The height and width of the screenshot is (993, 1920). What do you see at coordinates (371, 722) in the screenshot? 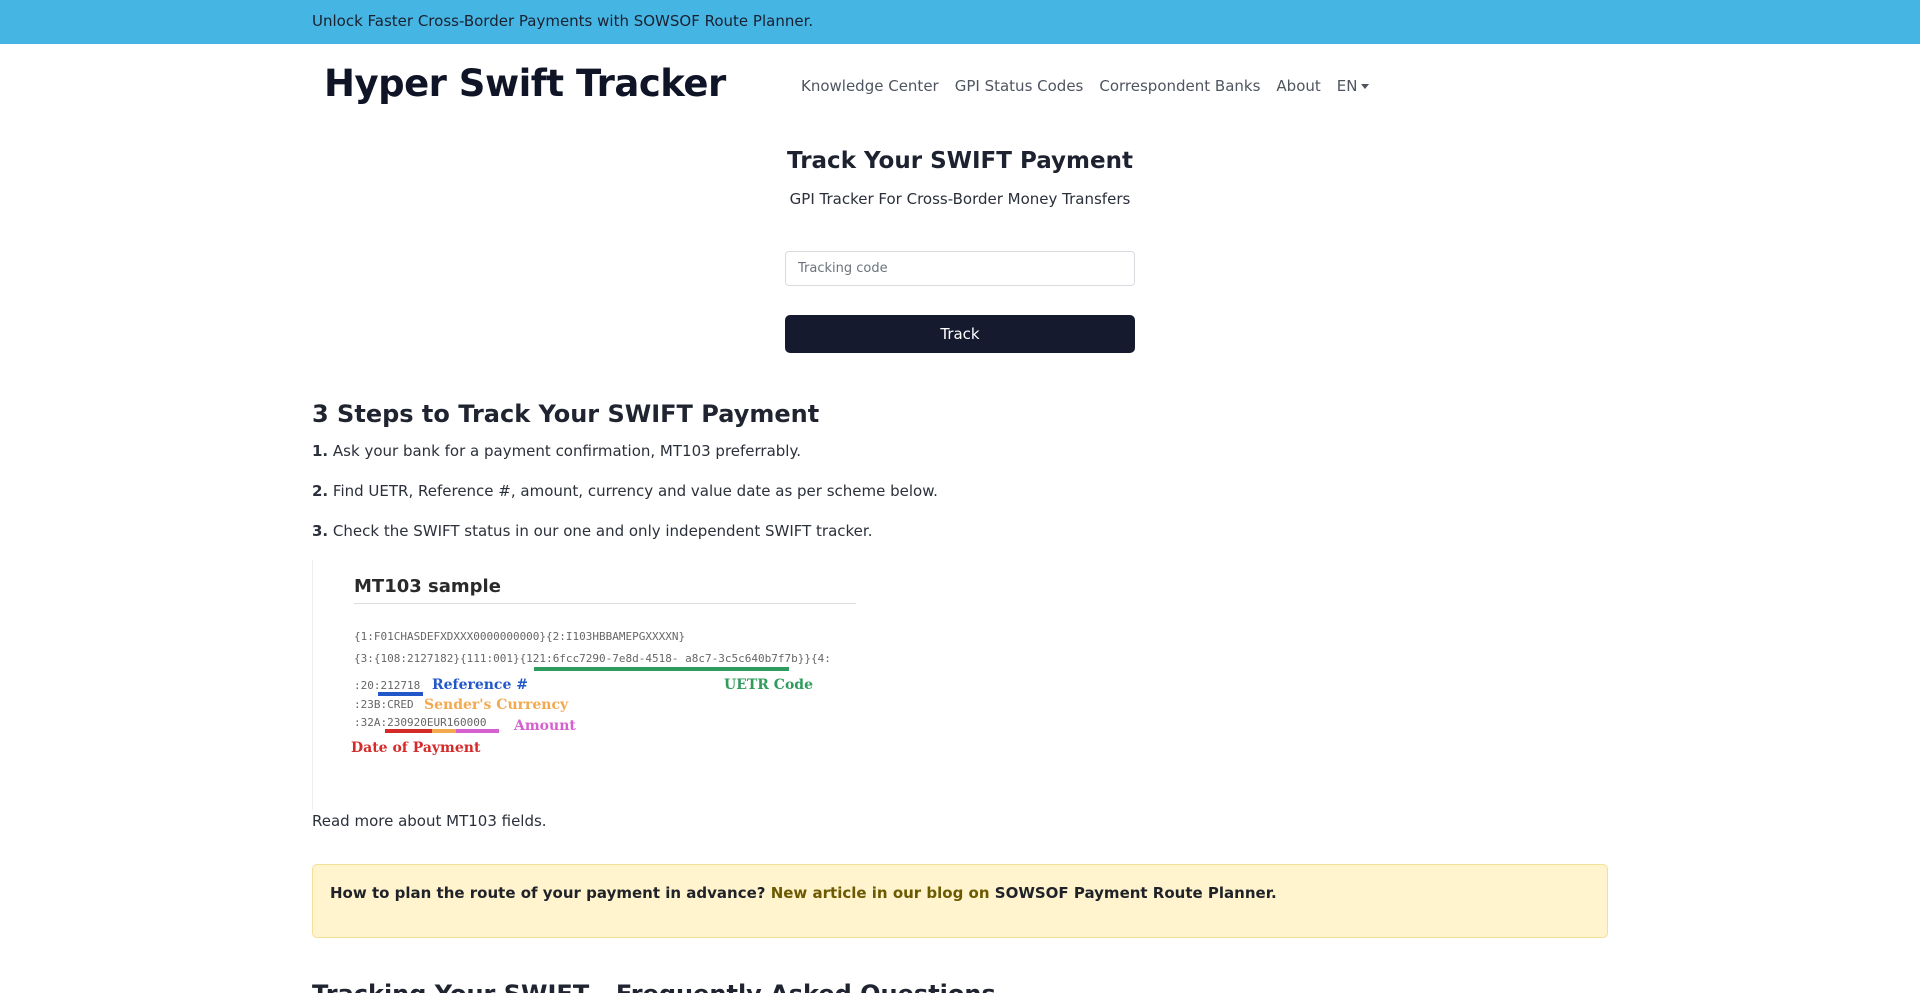
I see `mt103-line-5-prefix: :32A:` at bounding box center [371, 722].